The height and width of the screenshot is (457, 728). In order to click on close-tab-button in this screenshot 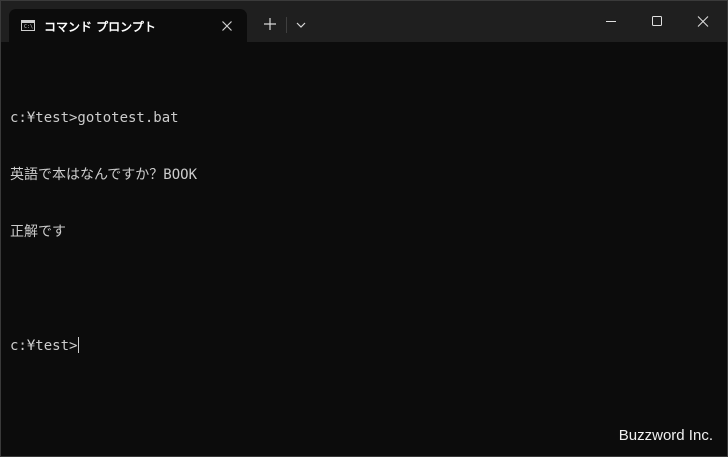, I will do `click(227, 26)`.